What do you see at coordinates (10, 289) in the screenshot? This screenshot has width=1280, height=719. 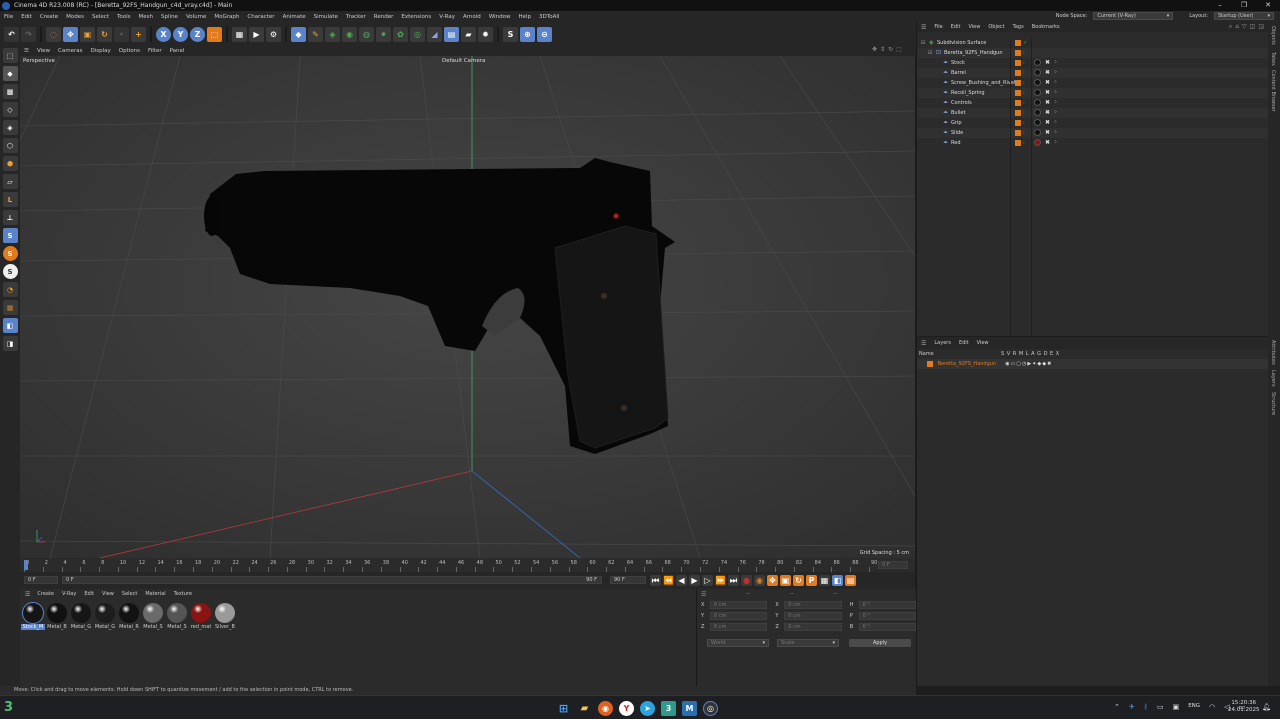 I see `lock-workplane-icon: ◔` at bounding box center [10, 289].